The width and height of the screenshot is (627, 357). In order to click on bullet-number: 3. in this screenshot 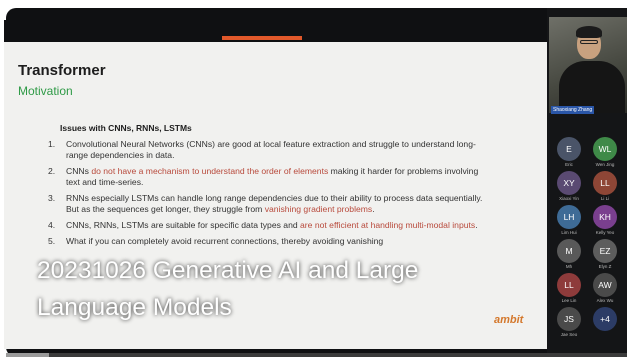, I will do `click(52, 198)`.